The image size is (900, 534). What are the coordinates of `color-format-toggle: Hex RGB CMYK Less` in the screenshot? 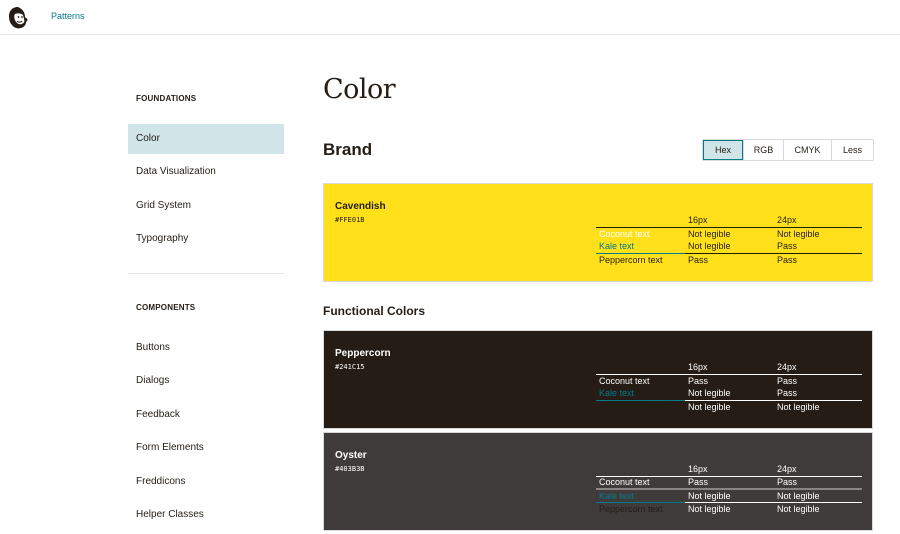 It's located at (788, 150).